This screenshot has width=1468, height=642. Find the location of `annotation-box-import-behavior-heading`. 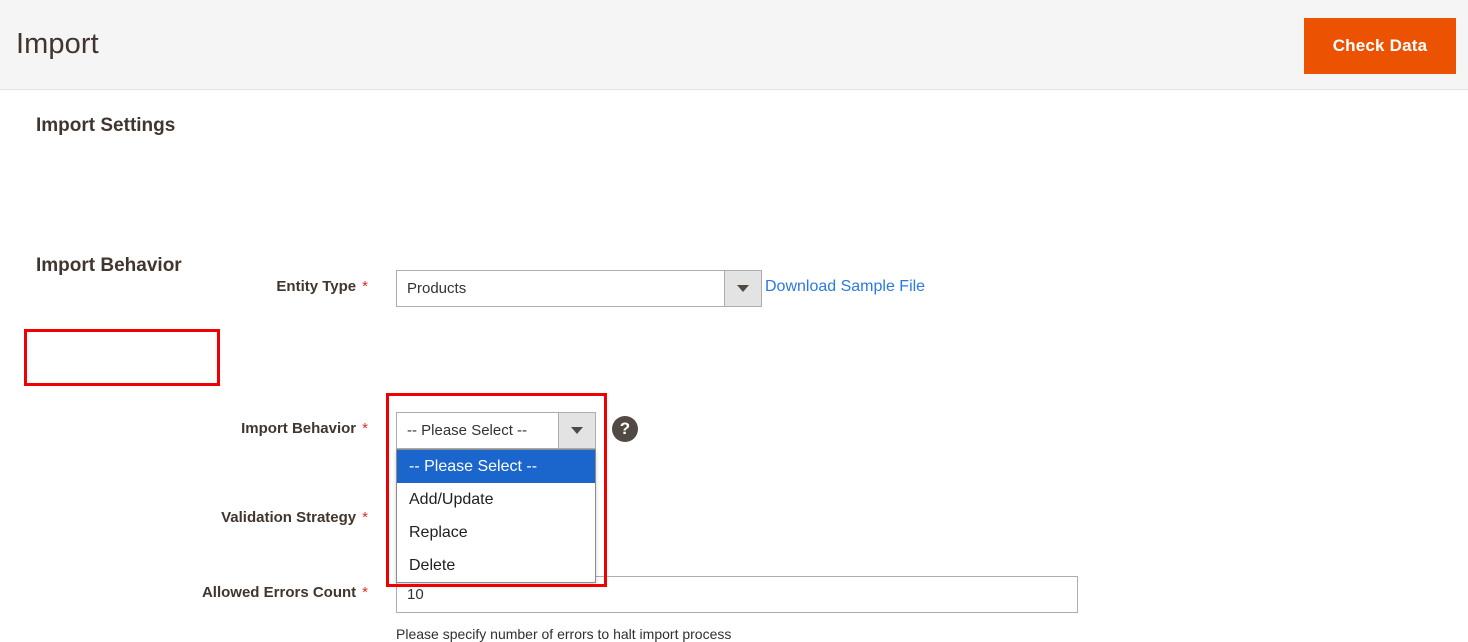

annotation-box-import-behavior-heading is located at coordinates (122, 357).